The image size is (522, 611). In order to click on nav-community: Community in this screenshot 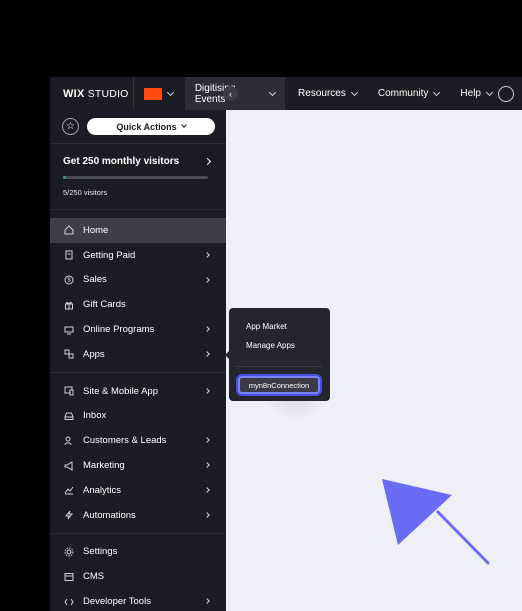, I will do `click(406, 93)`.